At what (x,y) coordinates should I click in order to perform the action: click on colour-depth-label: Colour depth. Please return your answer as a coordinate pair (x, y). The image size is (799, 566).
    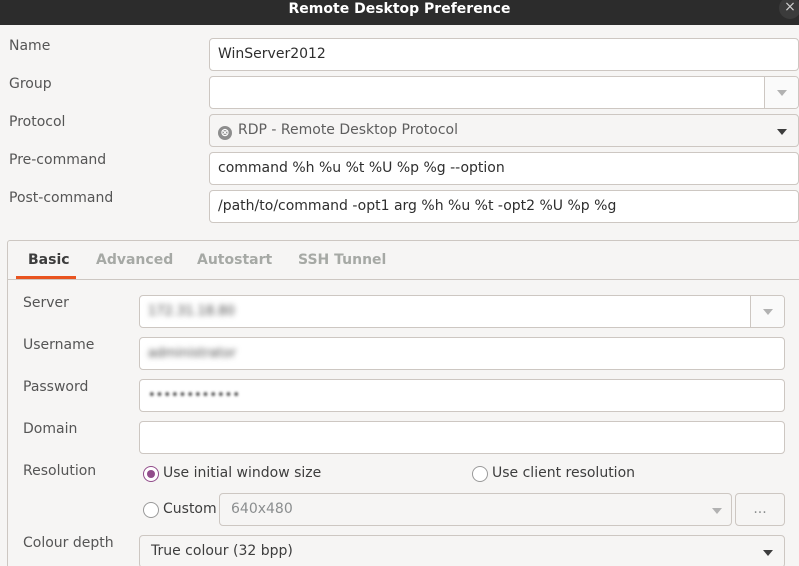
    Looking at the image, I should click on (68, 543).